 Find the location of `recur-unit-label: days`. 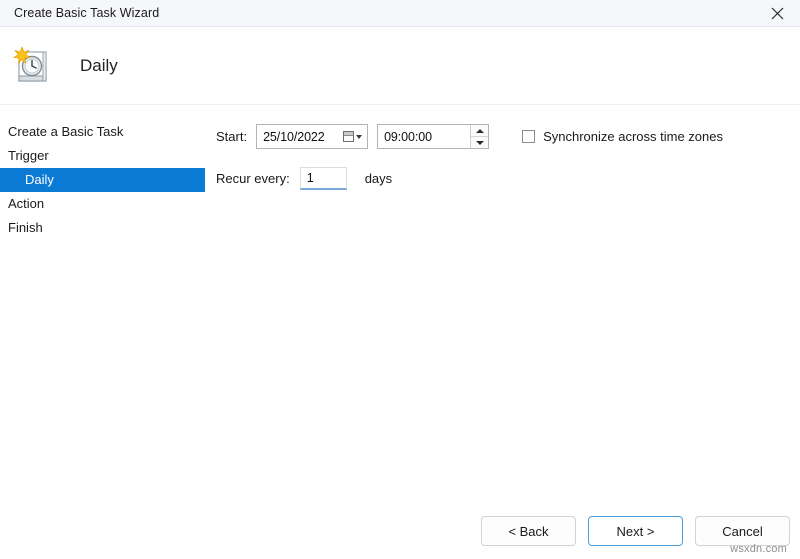

recur-unit-label: days is located at coordinates (378, 178).